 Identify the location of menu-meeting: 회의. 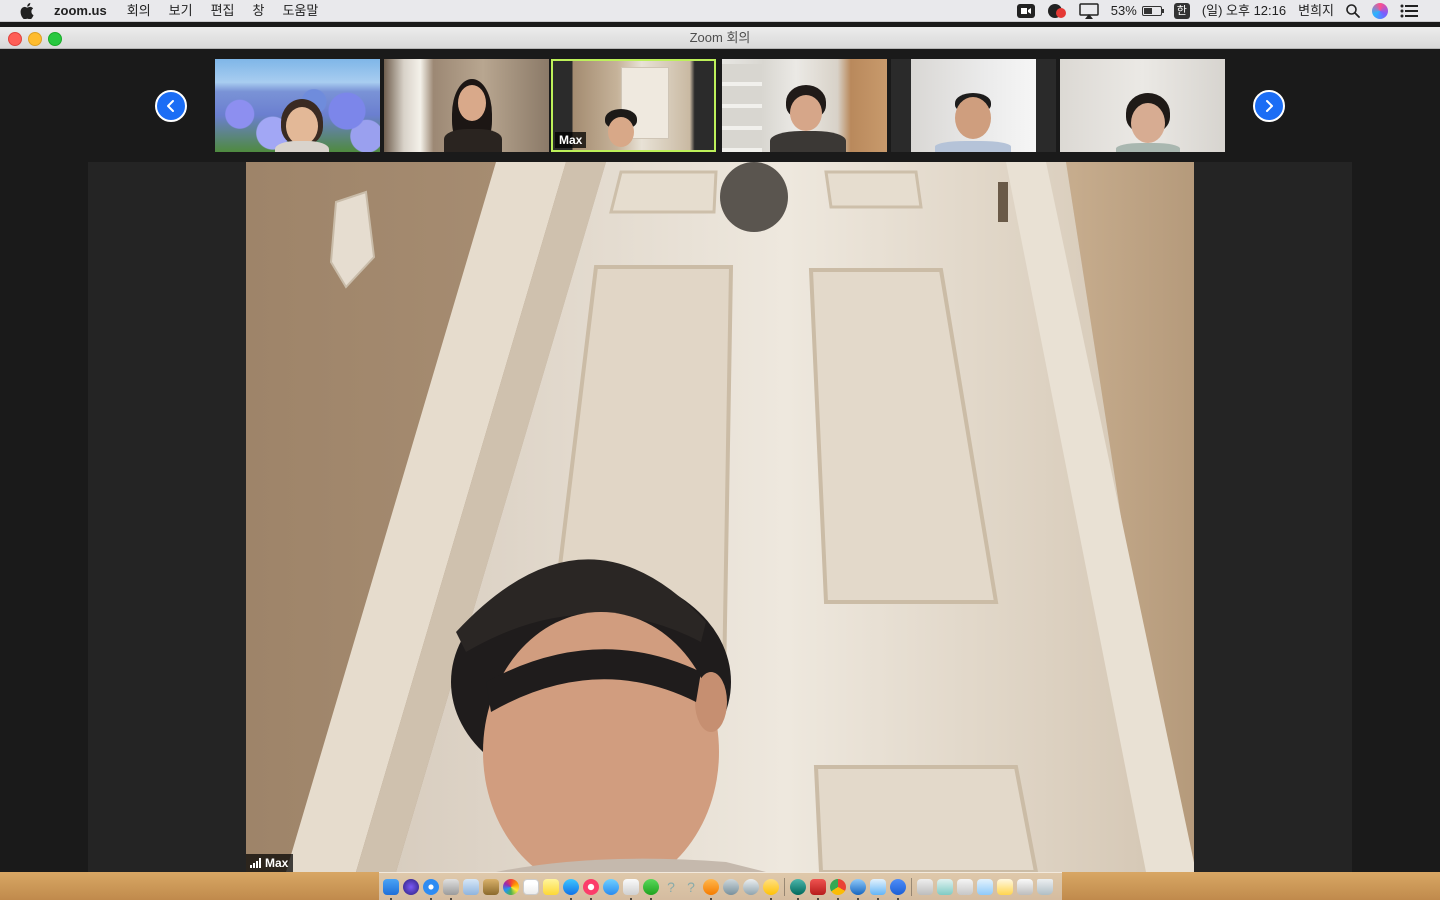
(139, 11).